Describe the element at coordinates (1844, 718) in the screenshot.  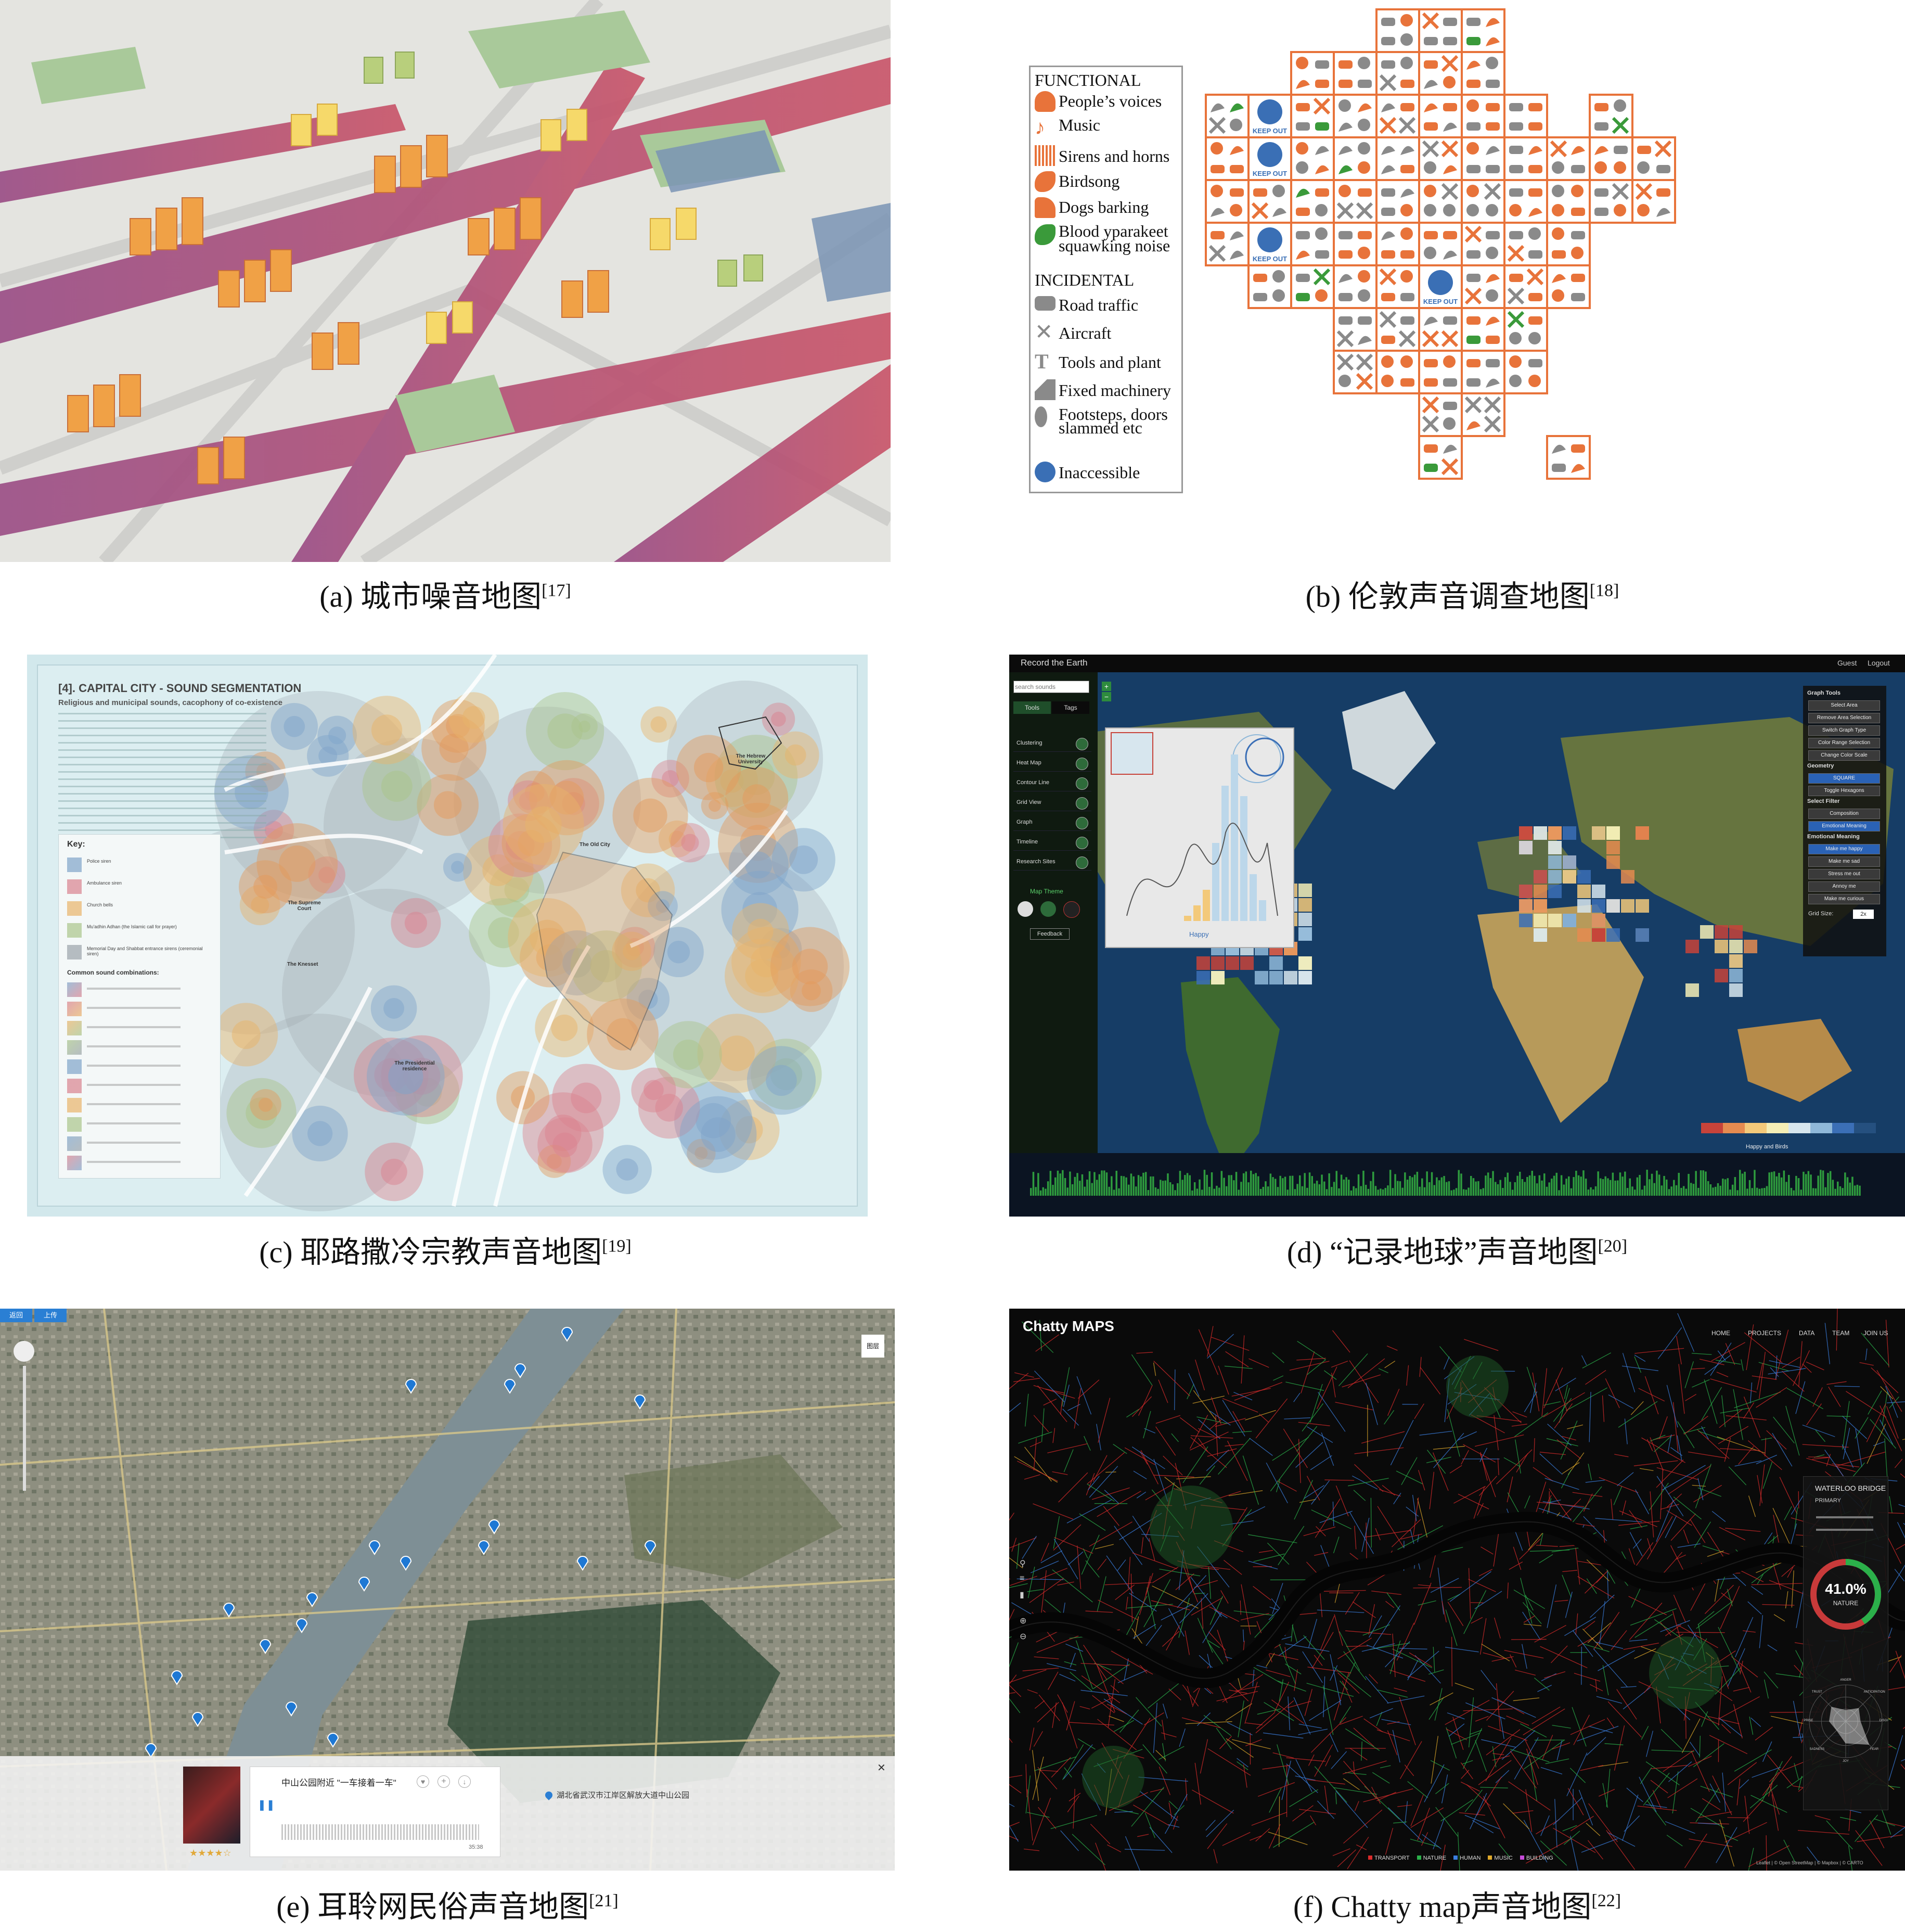
I see `right-panel-button: Remove Area Selection` at that location.